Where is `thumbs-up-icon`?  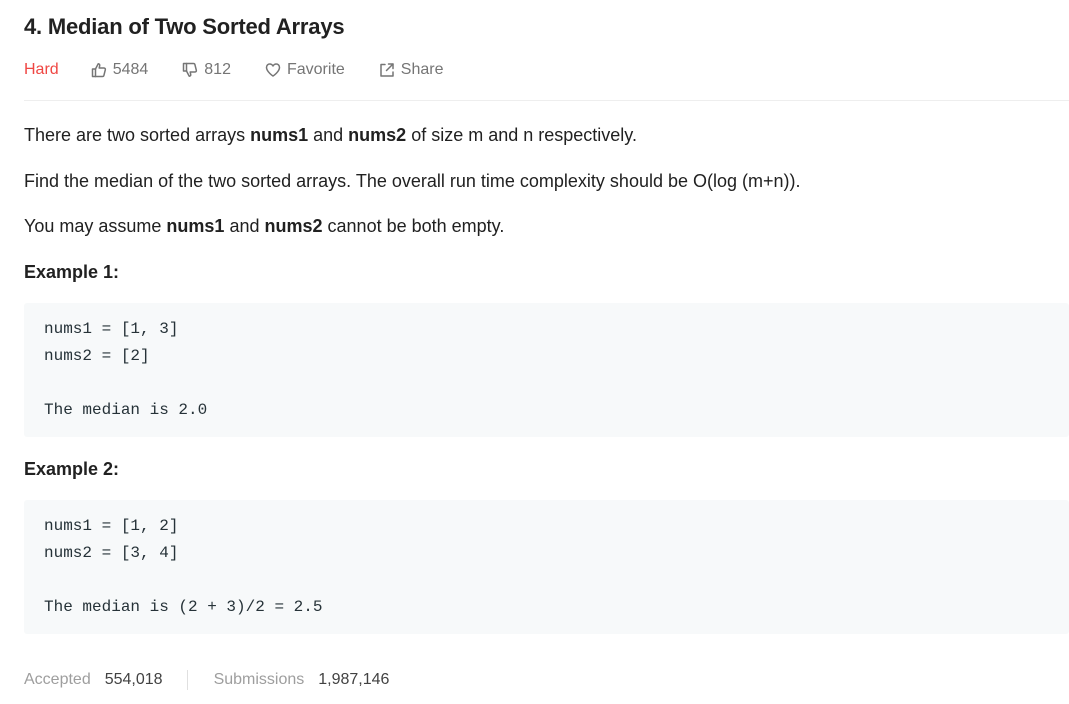
thumbs-up-icon is located at coordinates (98, 70).